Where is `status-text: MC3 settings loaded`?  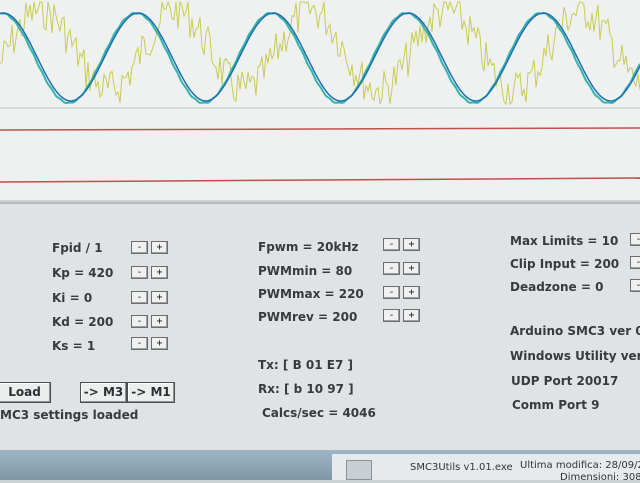
status-text: MC3 settings loaded is located at coordinates (69, 415).